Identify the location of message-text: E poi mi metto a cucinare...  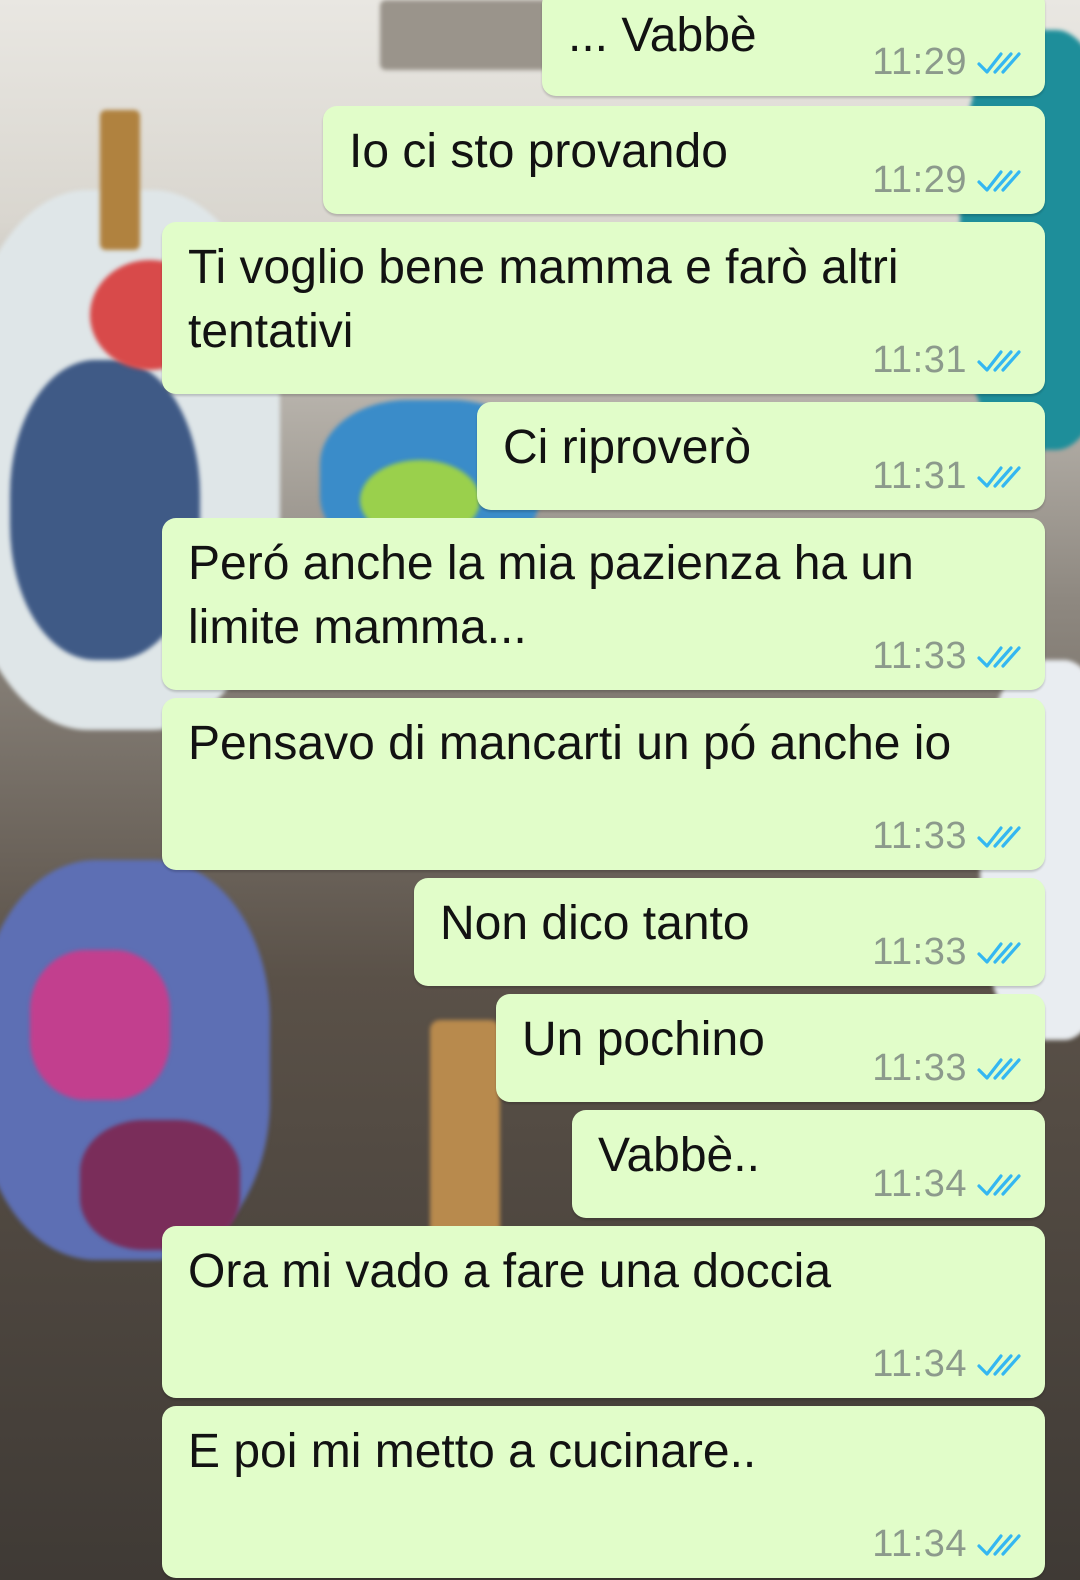
(472, 1451).